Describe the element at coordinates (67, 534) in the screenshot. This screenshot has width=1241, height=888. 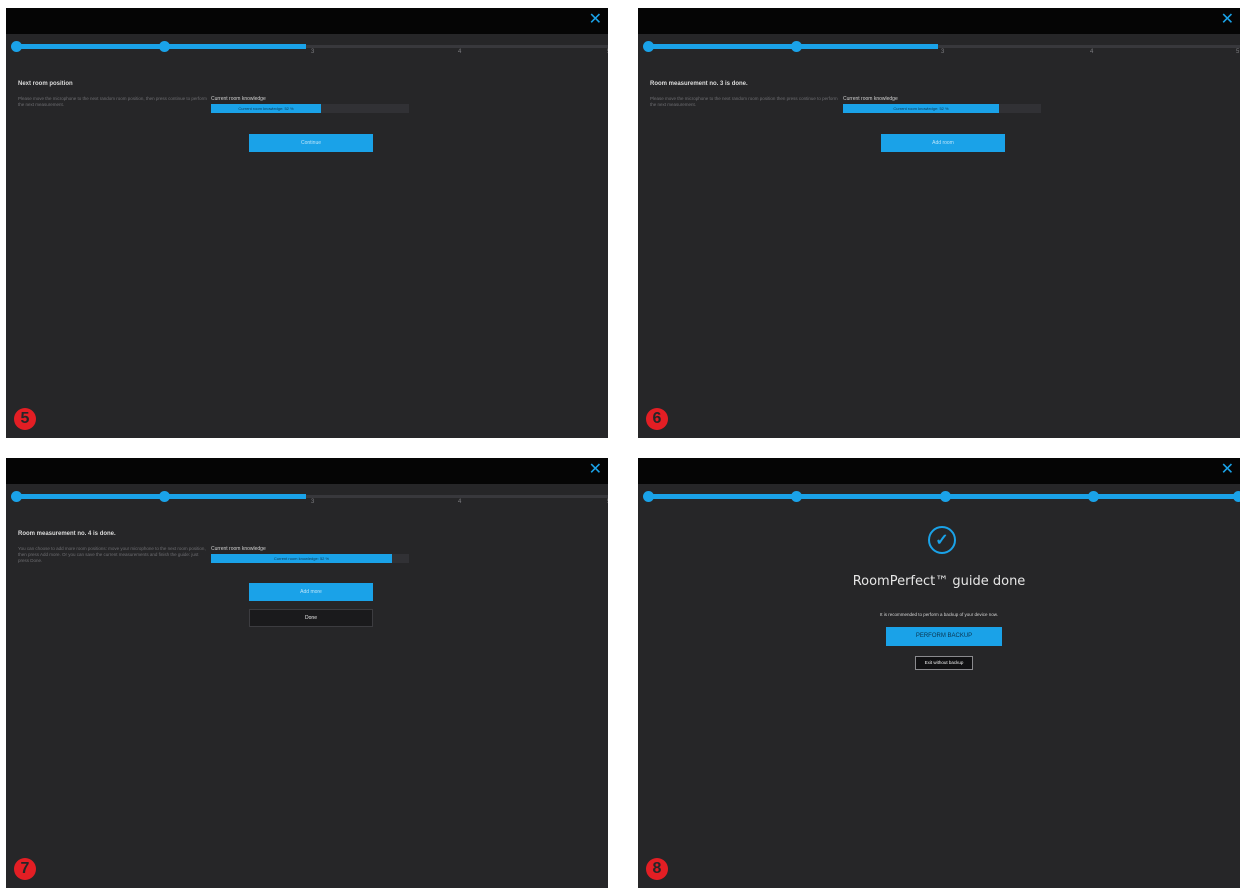
I see `page-heading: Room measurement no. 4 is done.` at that location.